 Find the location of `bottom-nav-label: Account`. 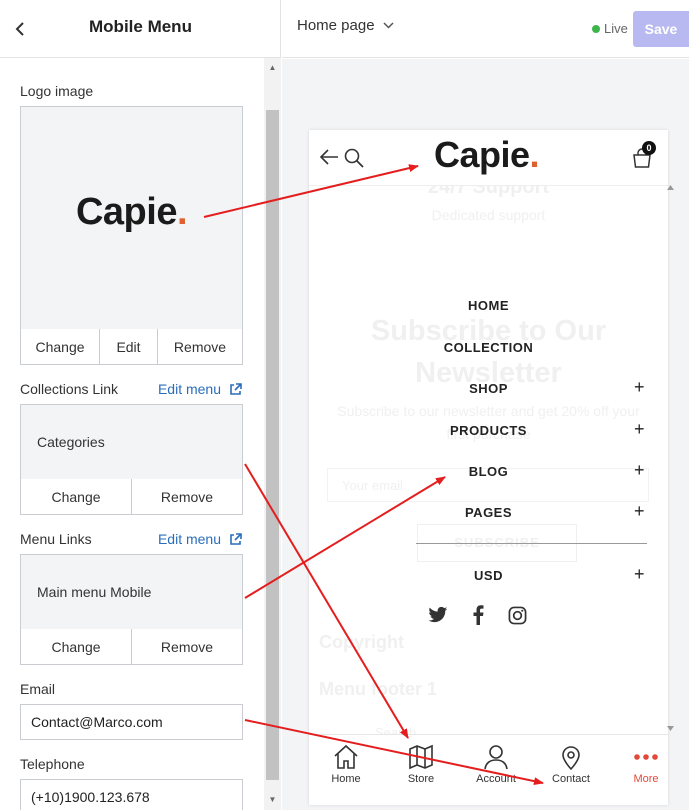

bottom-nav-label: Account is located at coordinates (496, 779).